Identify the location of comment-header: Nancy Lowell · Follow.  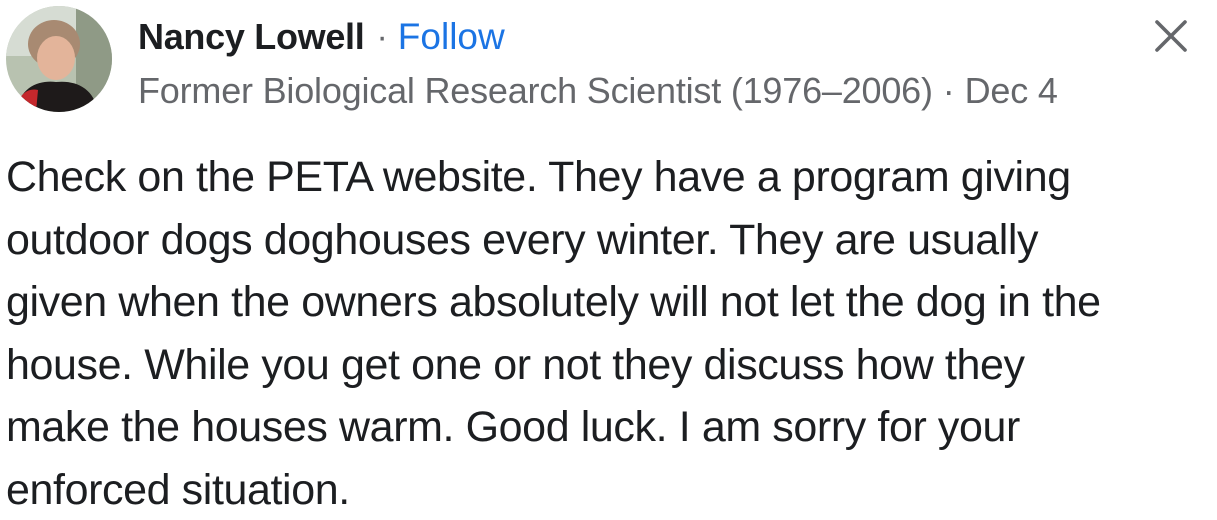
(321, 37).